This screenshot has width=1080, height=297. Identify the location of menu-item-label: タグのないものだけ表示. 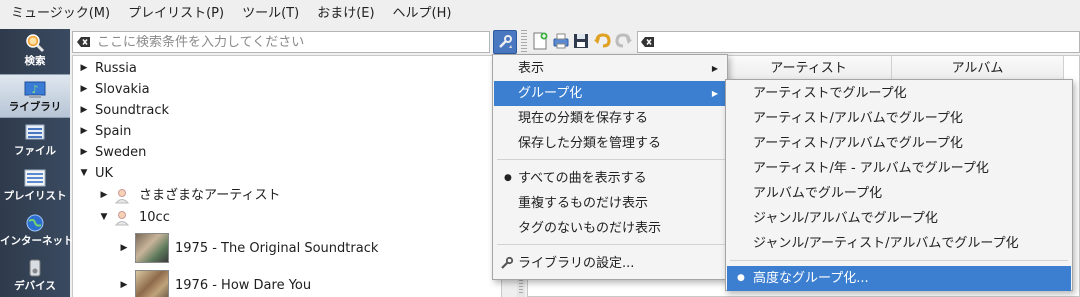
(590, 228).